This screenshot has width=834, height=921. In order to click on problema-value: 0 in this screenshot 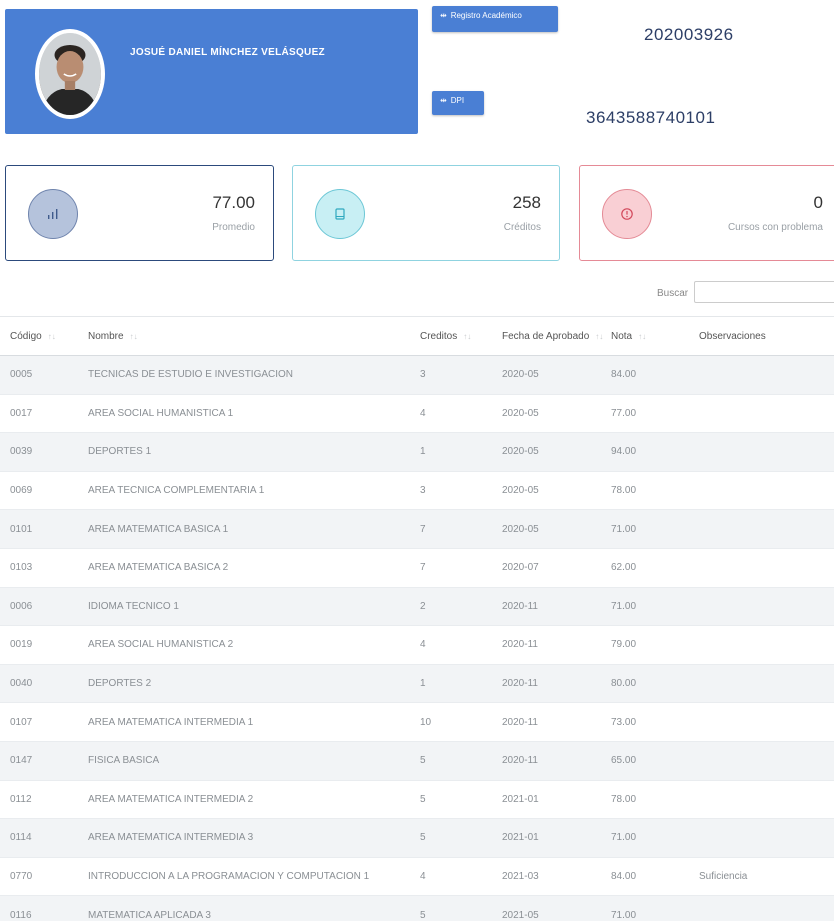, I will do `click(818, 202)`.